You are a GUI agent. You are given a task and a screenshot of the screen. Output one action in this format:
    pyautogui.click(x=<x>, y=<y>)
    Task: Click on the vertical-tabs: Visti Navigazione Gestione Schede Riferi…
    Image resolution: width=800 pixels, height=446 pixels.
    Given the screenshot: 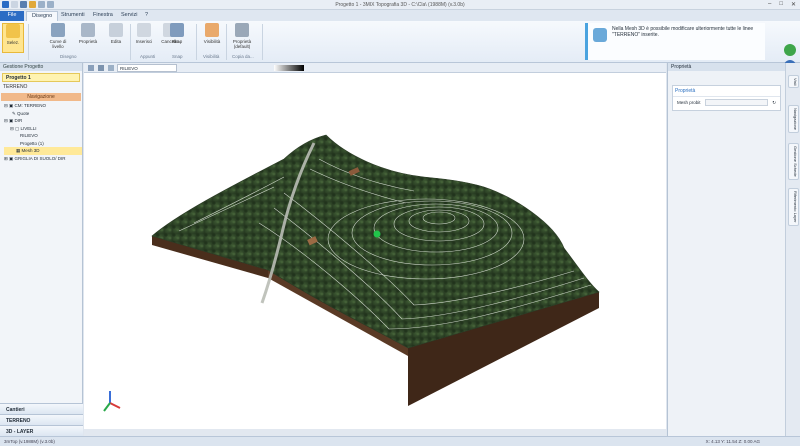 What is the action you would take?
    pyautogui.click(x=792, y=249)
    